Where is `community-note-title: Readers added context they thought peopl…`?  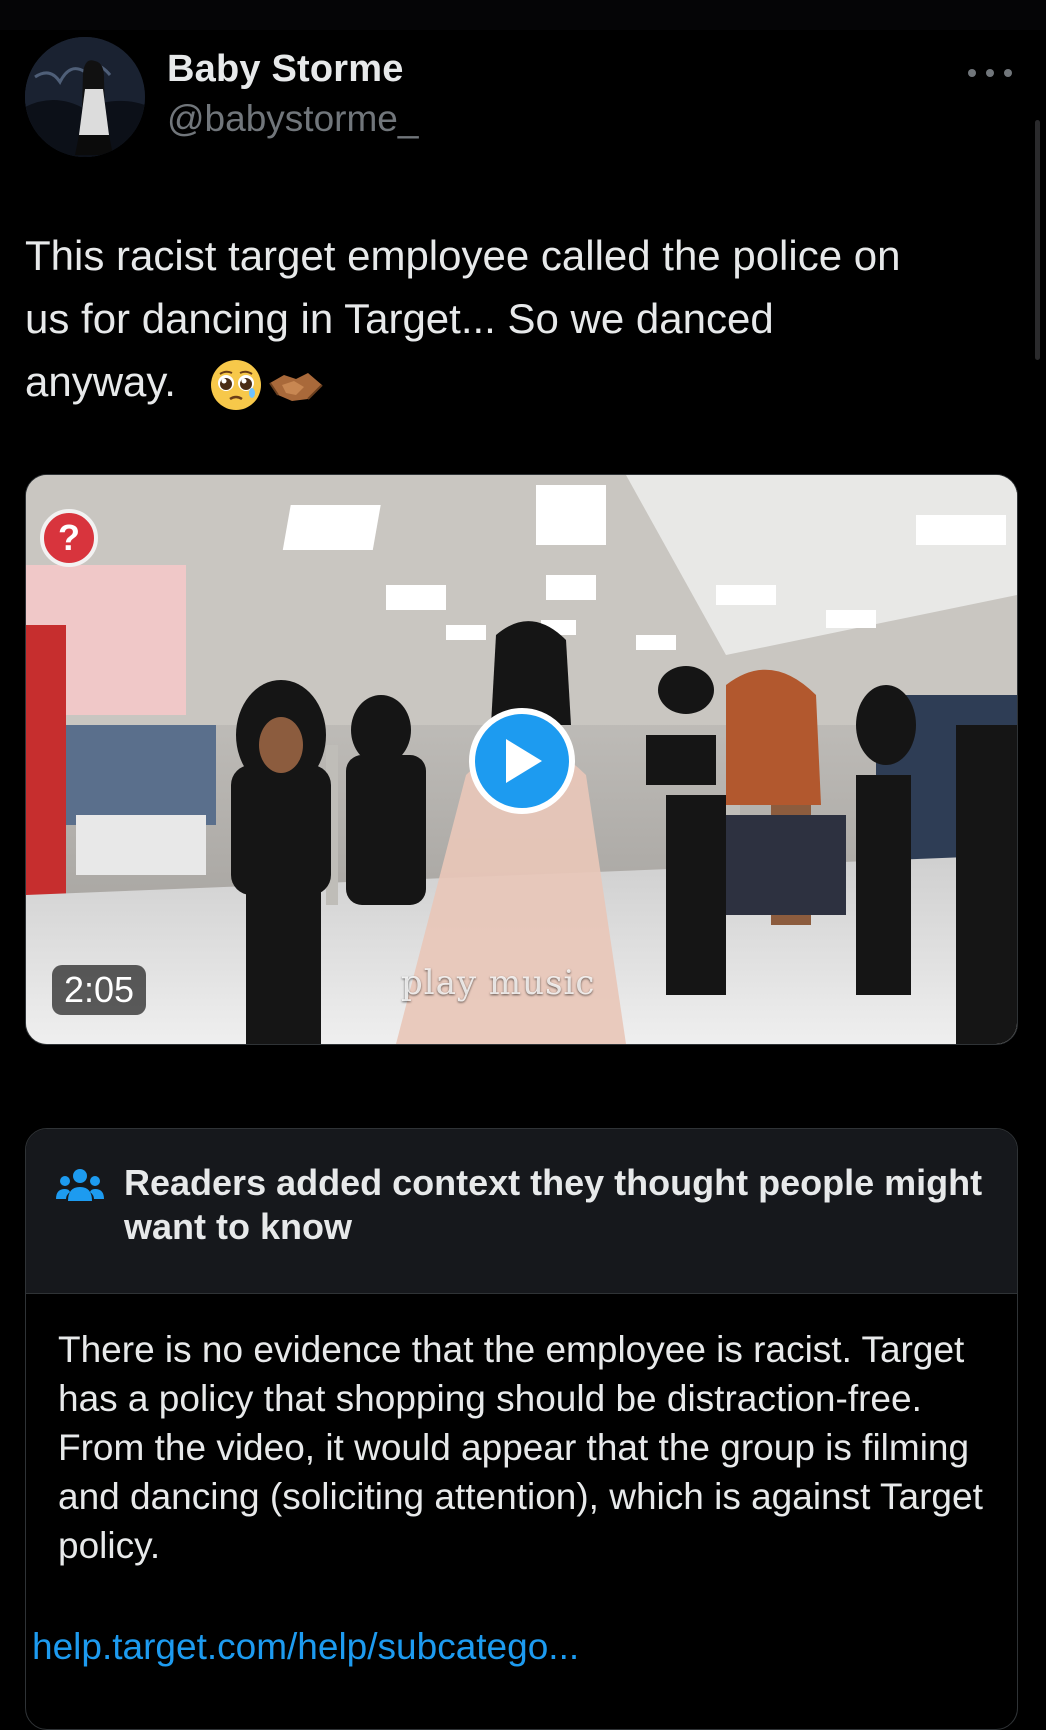
community-note-title: Readers added context they thought peopl… is located at coordinates (553, 1204).